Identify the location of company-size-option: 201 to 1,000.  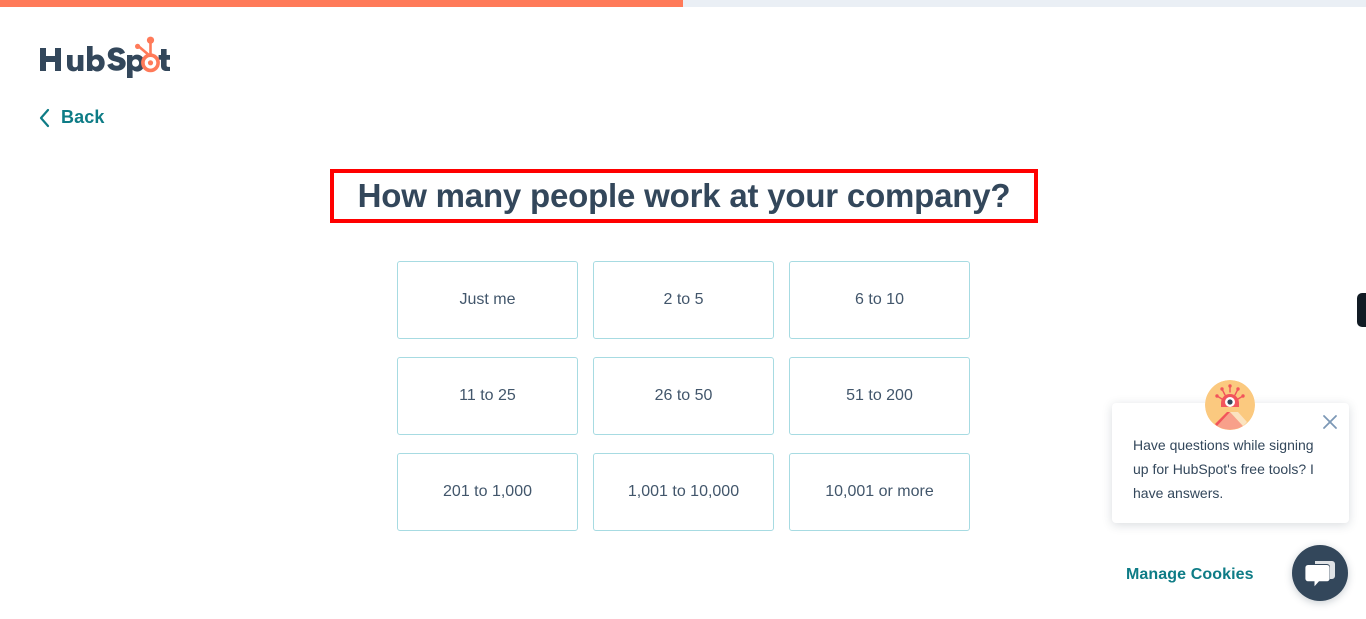
(487, 492).